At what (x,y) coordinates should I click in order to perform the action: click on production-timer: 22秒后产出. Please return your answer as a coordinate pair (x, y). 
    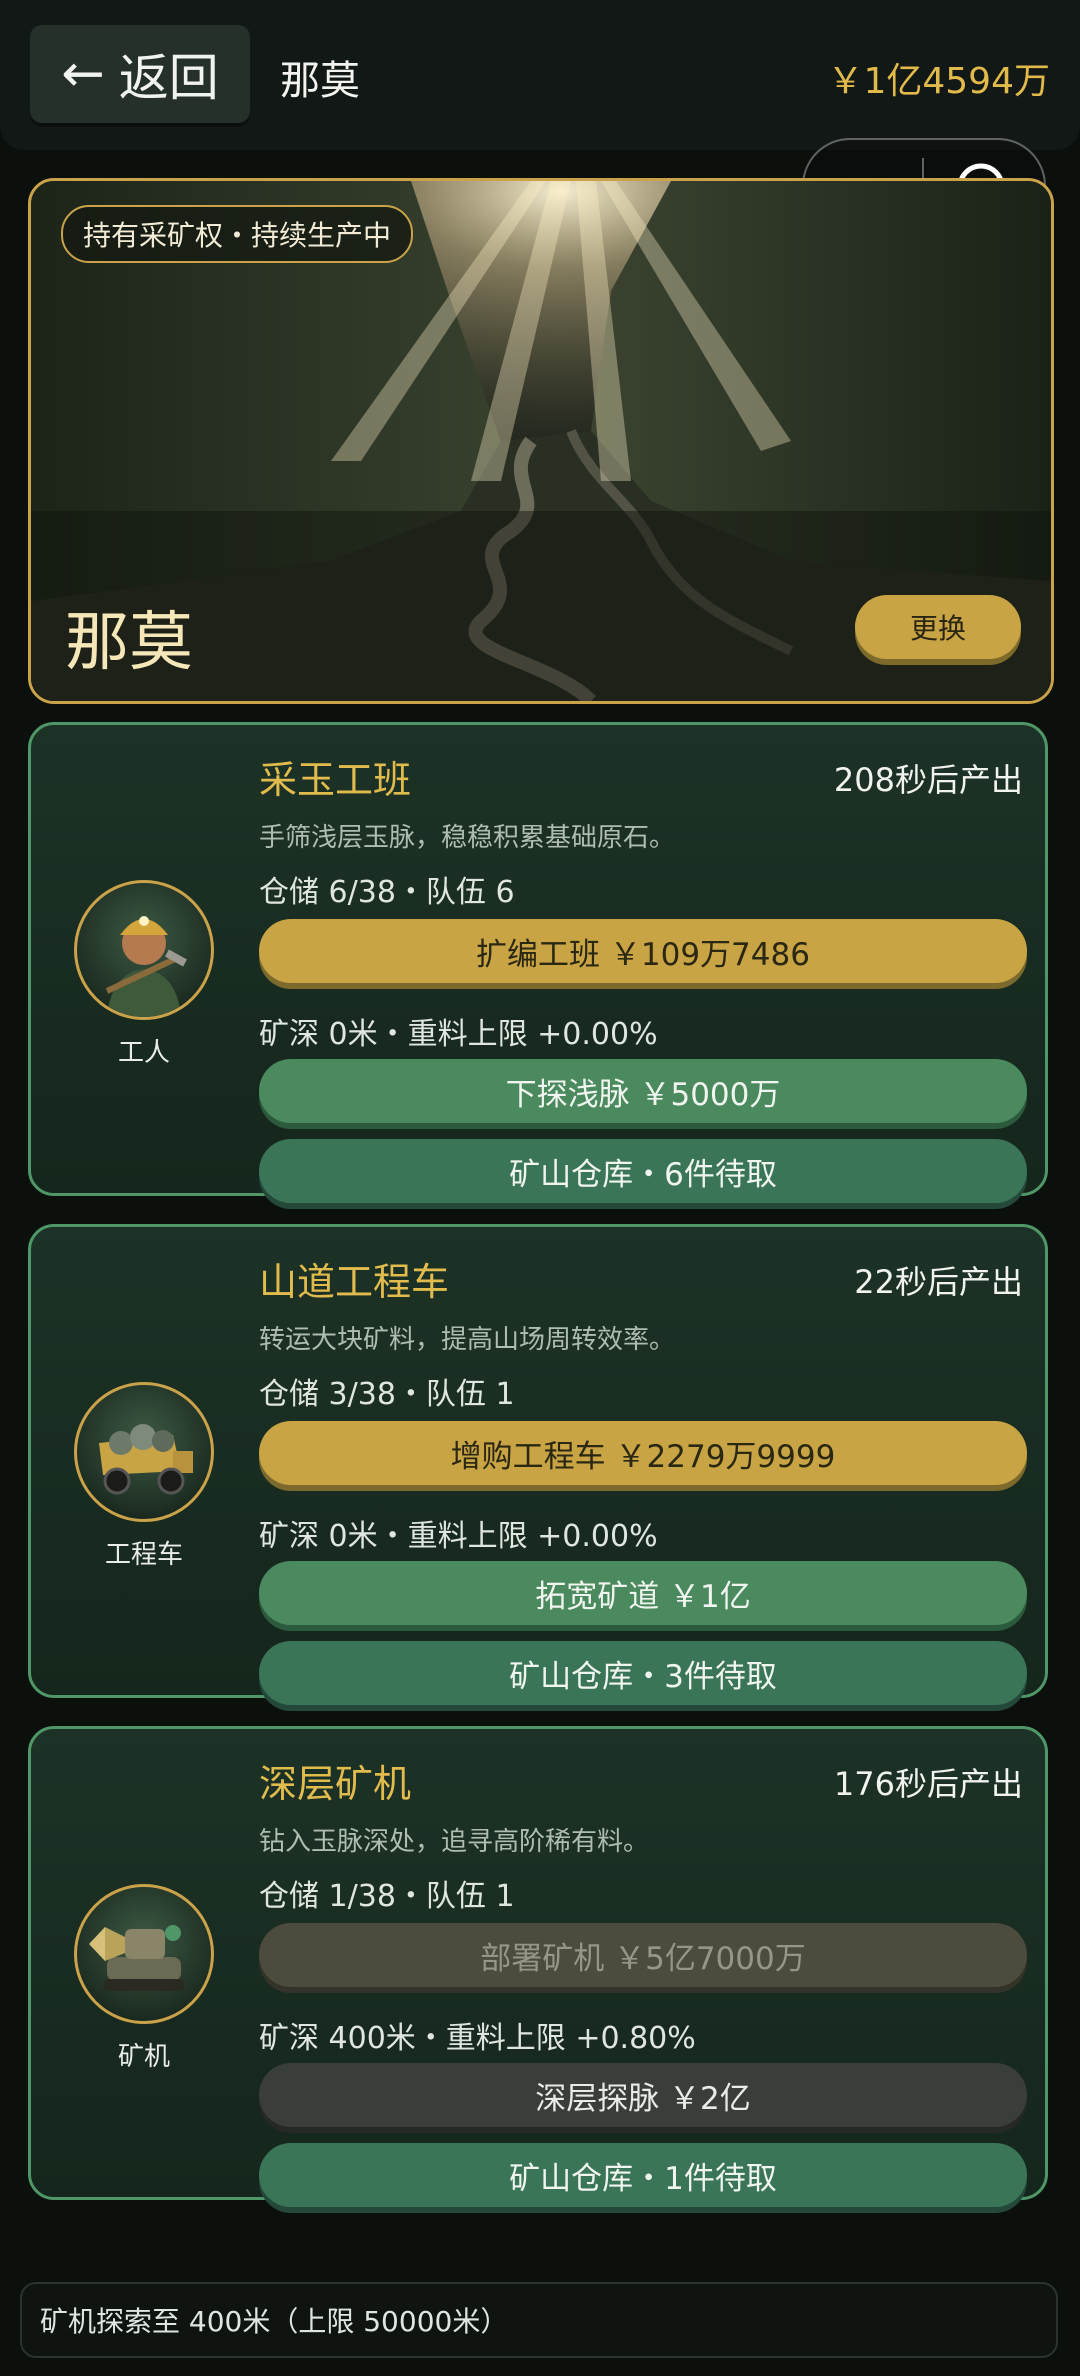
    Looking at the image, I should click on (938, 1282).